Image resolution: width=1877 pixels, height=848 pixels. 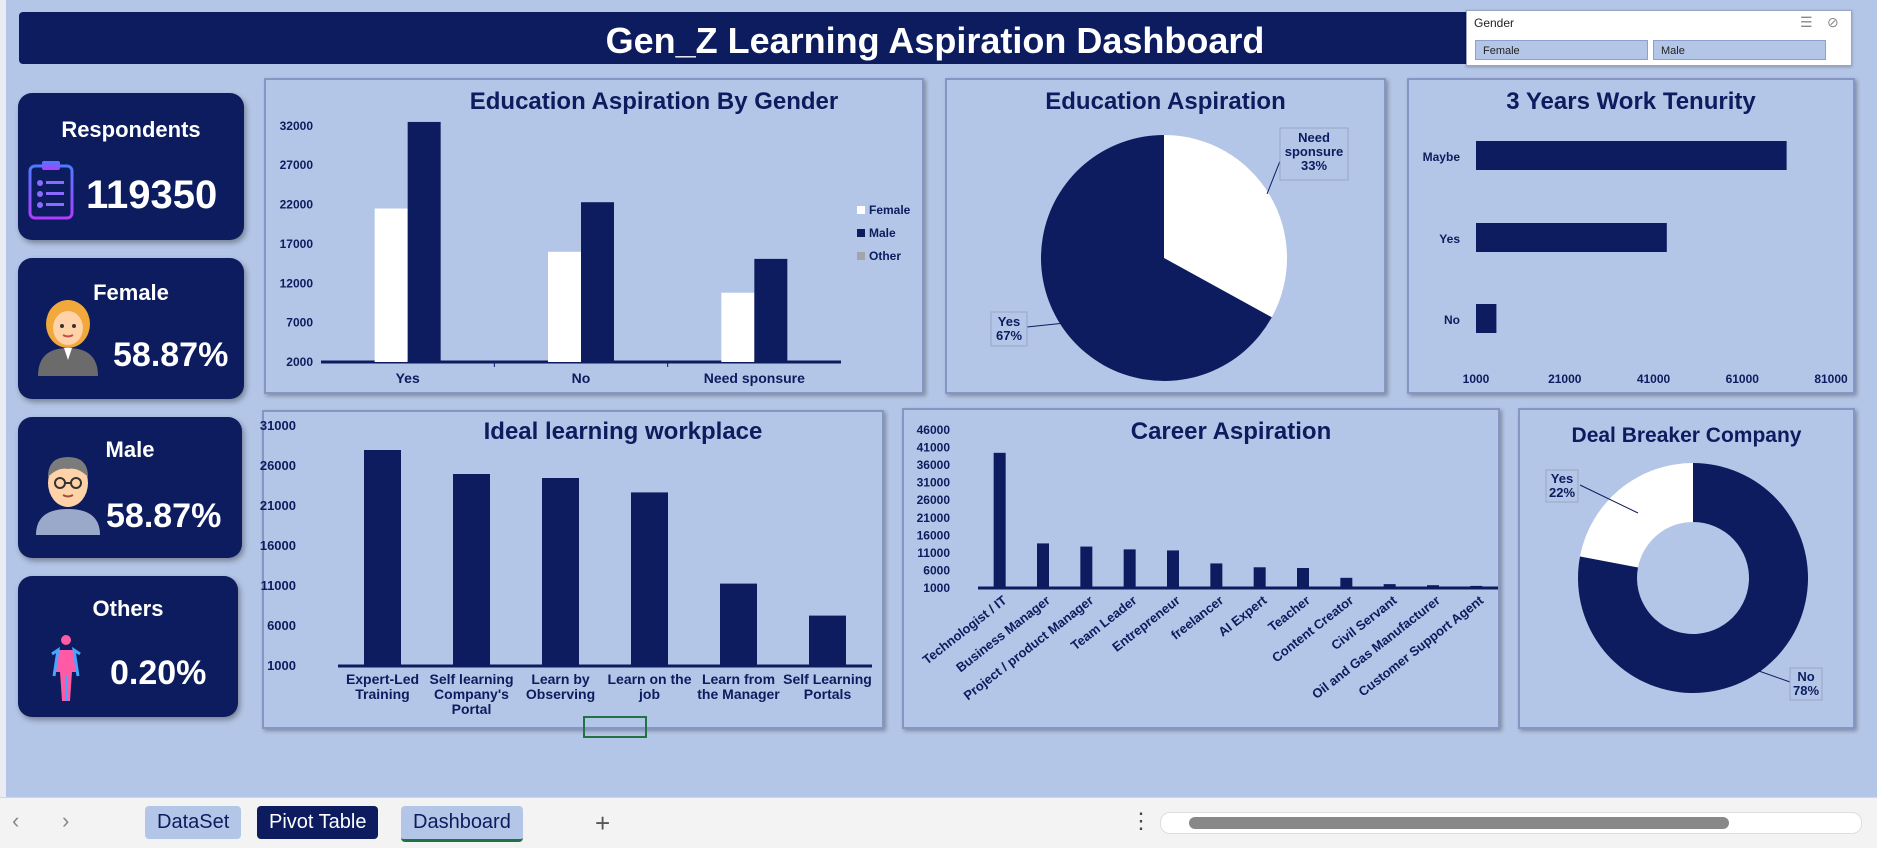 What do you see at coordinates (827, 686) in the screenshot?
I see `x-tick-label: Self Learning Portals` at bounding box center [827, 686].